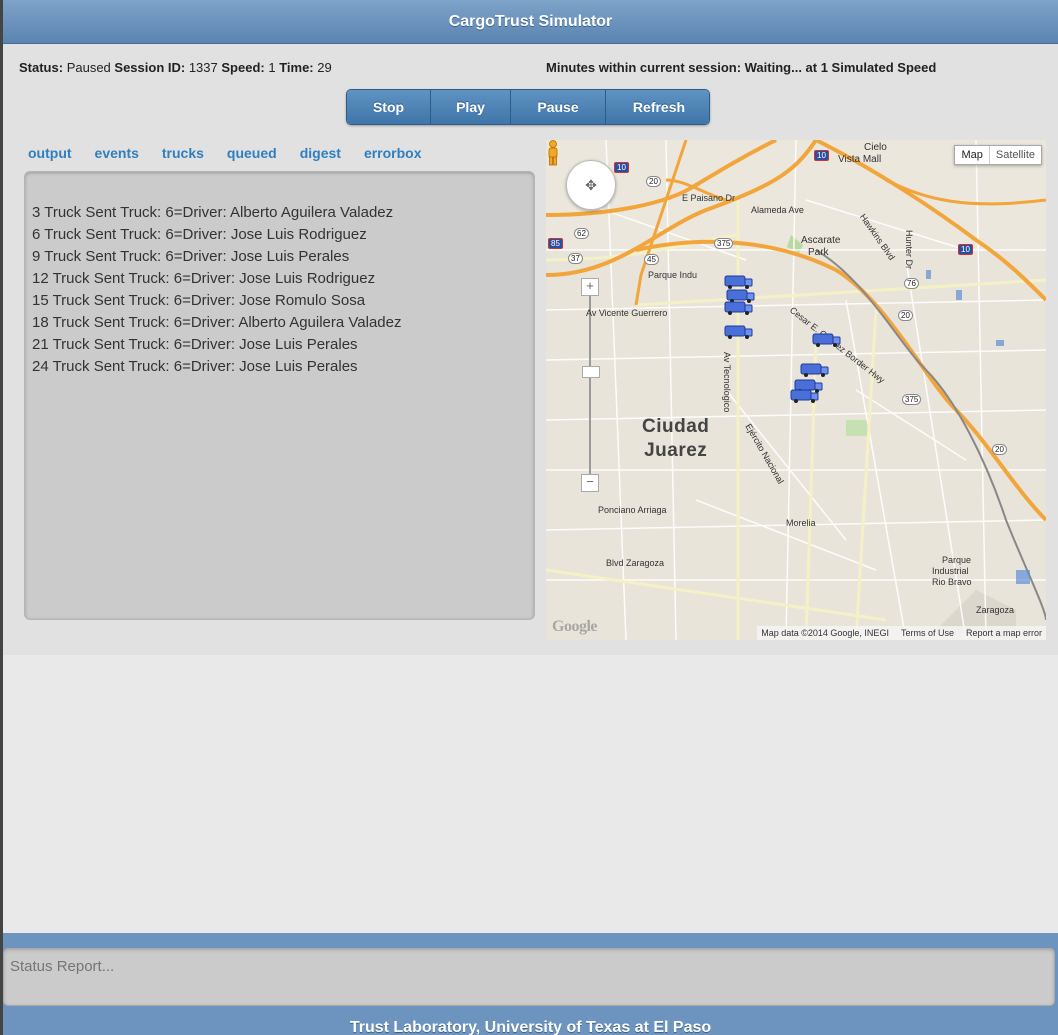  What do you see at coordinates (676, 426) in the screenshot?
I see `city-label-line1: Ciudad` at bounding box center [676, 426].